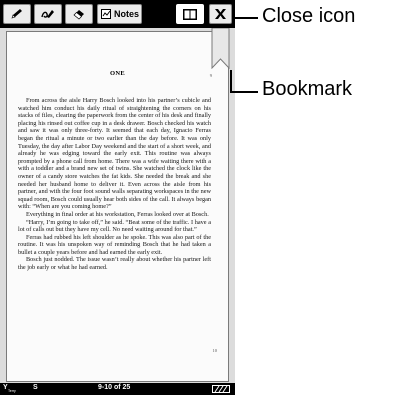  I want to click on notes-button: Notes, so click(119, 14).